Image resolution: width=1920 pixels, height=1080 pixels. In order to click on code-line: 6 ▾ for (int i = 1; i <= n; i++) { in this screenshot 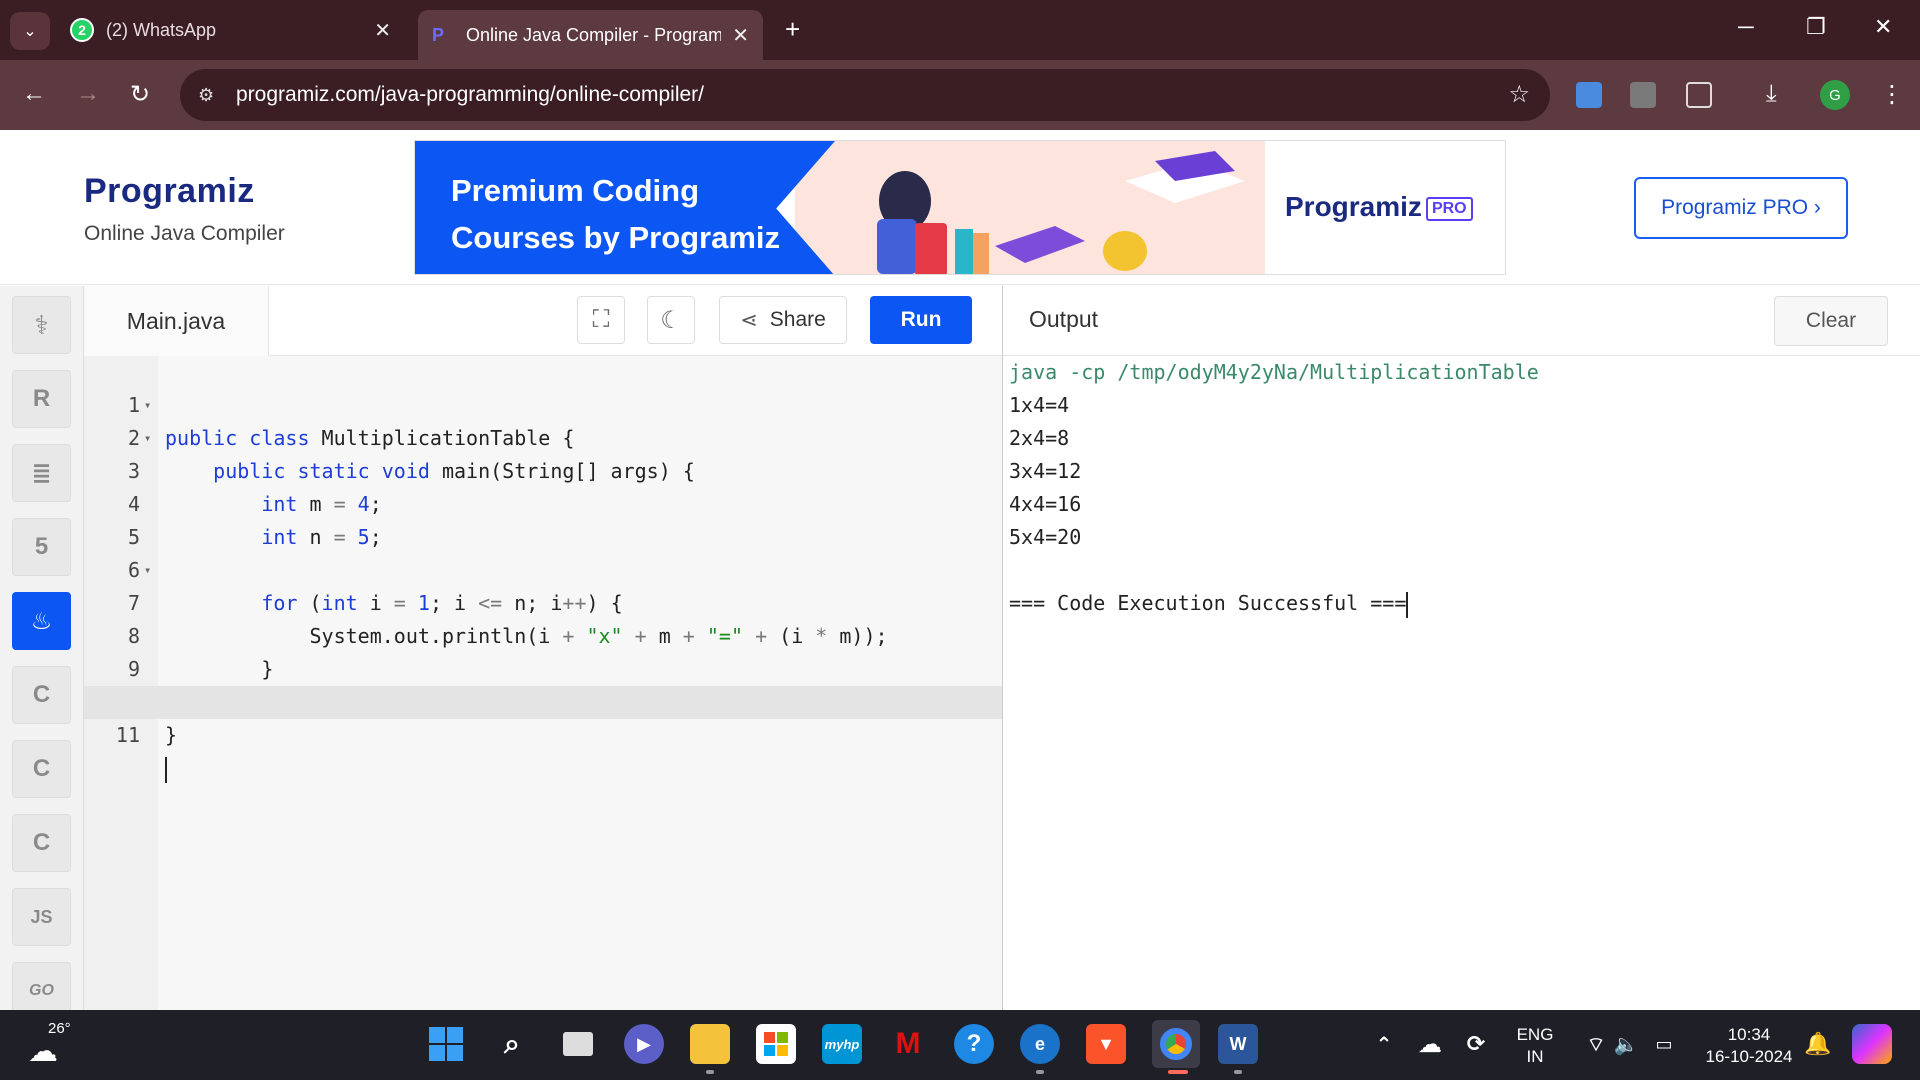, I will do `click(543, 568)`.